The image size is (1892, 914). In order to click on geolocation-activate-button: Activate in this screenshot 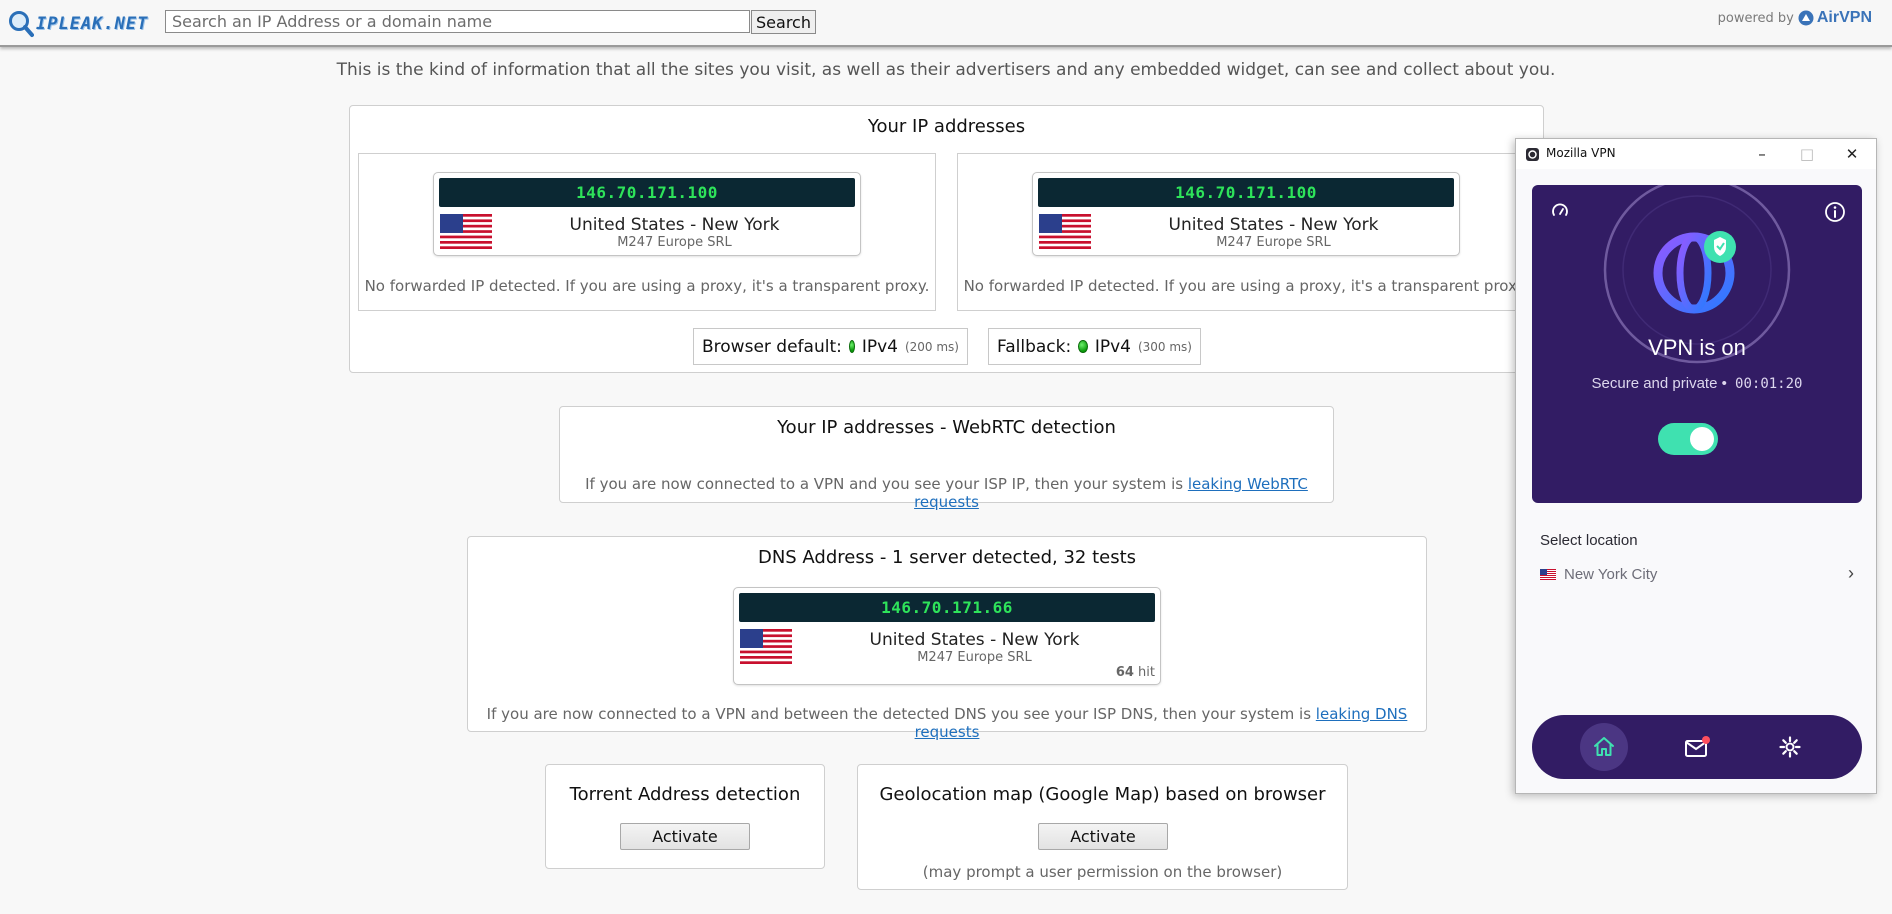, I will do `click(1103, 836)`.